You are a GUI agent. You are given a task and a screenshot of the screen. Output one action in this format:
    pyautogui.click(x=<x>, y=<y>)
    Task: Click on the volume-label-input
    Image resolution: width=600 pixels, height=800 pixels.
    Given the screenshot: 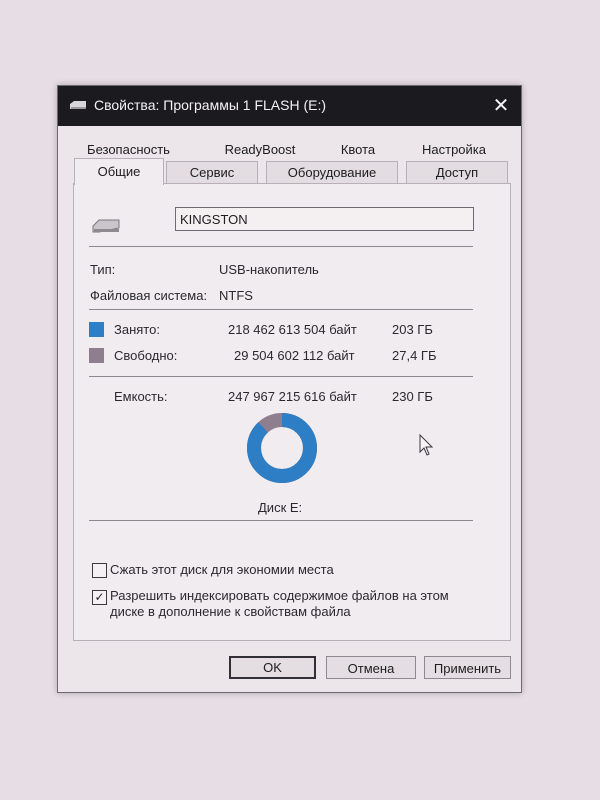 What is the action you would take?
    pyautogui.click(x=324, y=219)
    